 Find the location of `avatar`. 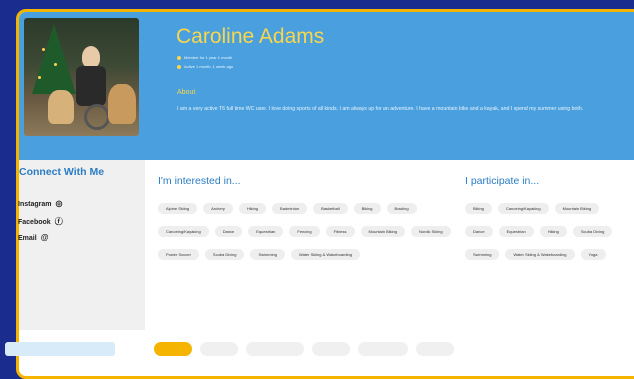

avatar is located at coordinates (81, 77).